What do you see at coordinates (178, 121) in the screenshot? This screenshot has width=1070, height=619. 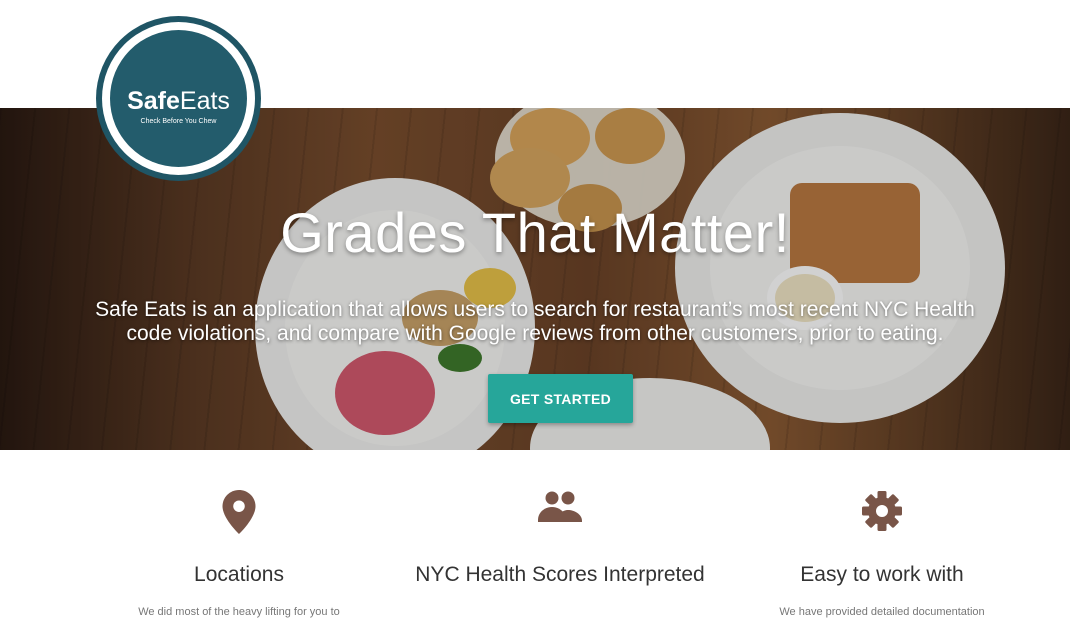 I see `logo-tagline: Check Before You Chew` at bounding box center [178, 121].